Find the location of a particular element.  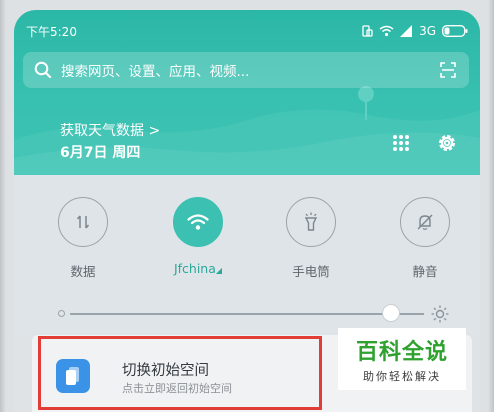

toggle-data-label: 数据 is located at coordinates (83, 271).